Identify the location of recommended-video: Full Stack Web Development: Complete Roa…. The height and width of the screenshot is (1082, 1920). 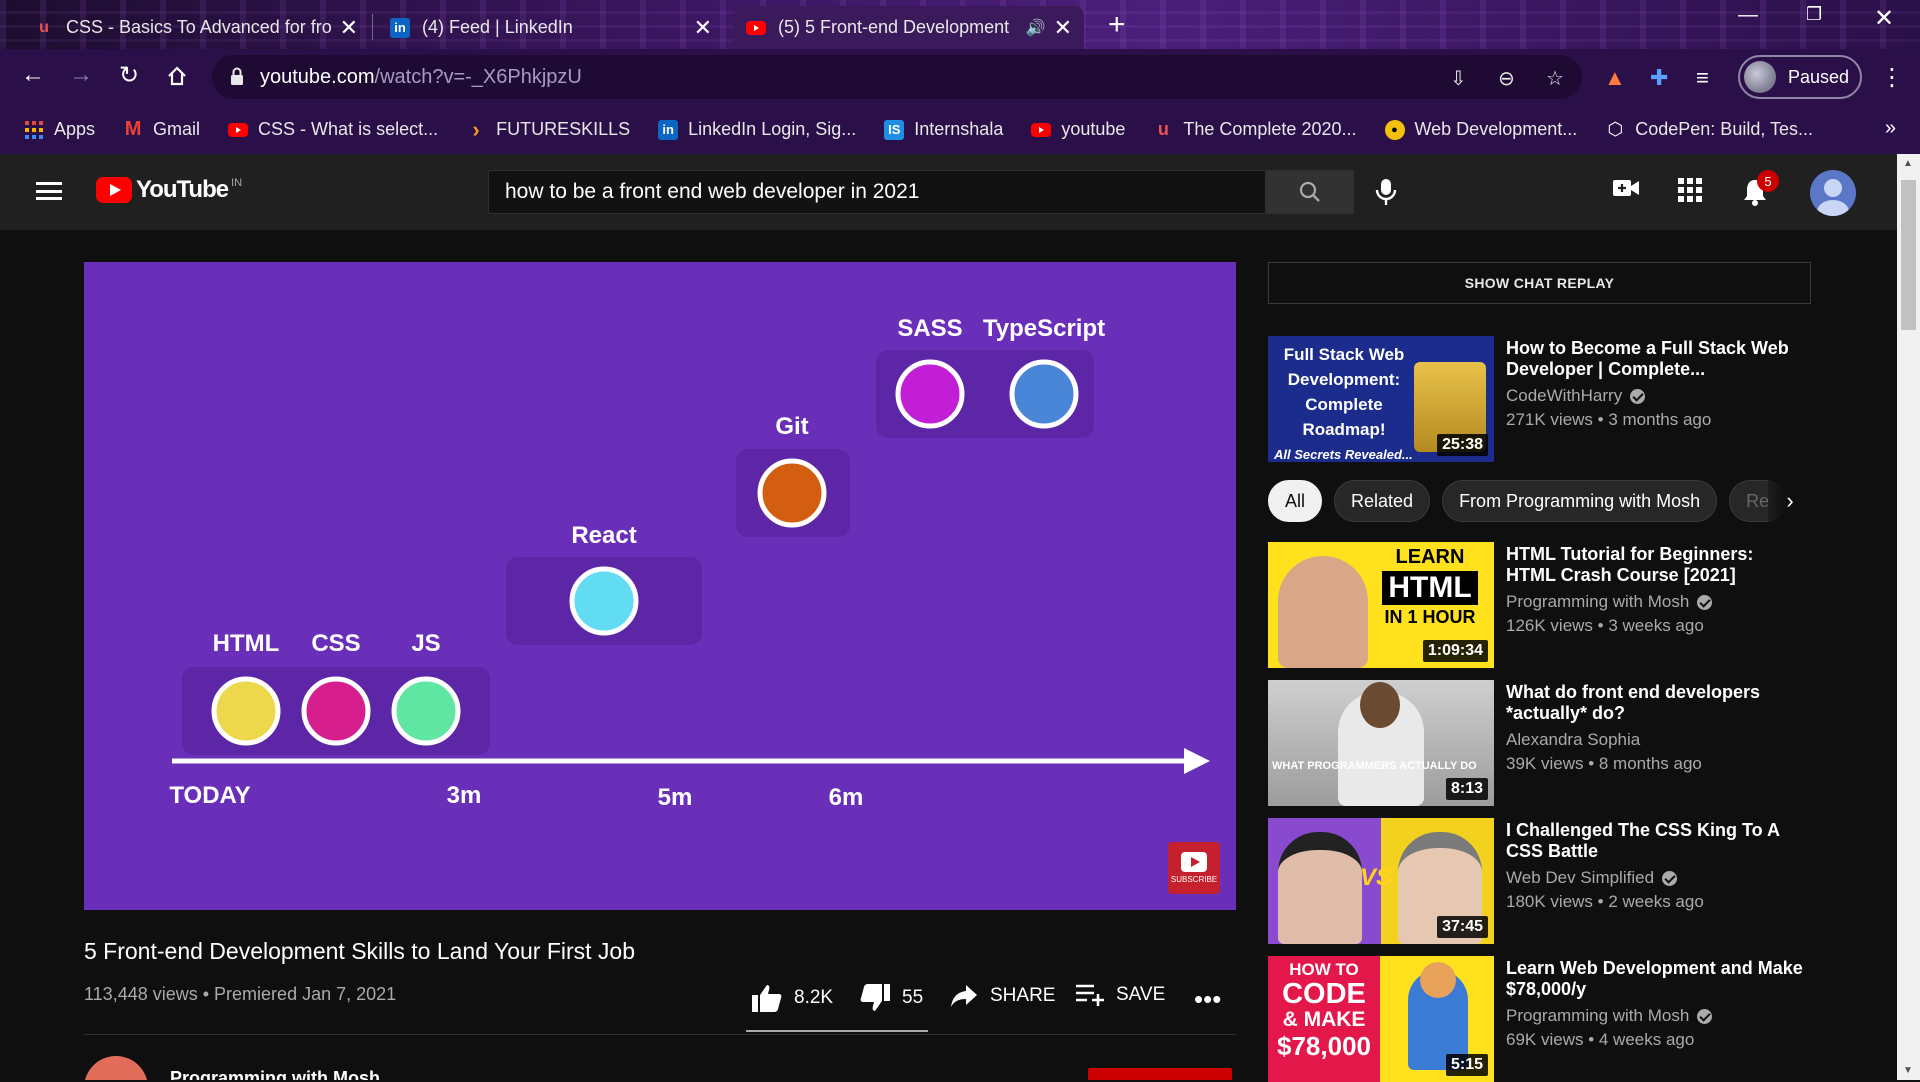
(1568, 399).